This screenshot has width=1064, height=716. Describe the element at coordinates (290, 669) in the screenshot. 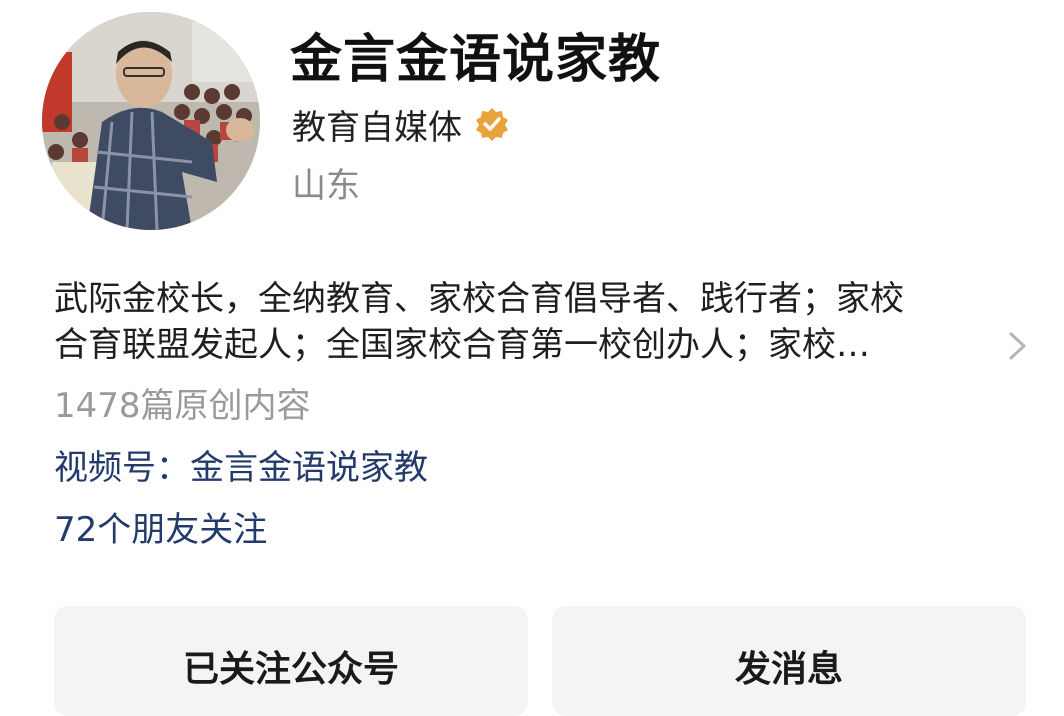

I see `followed-account-label: 已关注公众号` at that location.